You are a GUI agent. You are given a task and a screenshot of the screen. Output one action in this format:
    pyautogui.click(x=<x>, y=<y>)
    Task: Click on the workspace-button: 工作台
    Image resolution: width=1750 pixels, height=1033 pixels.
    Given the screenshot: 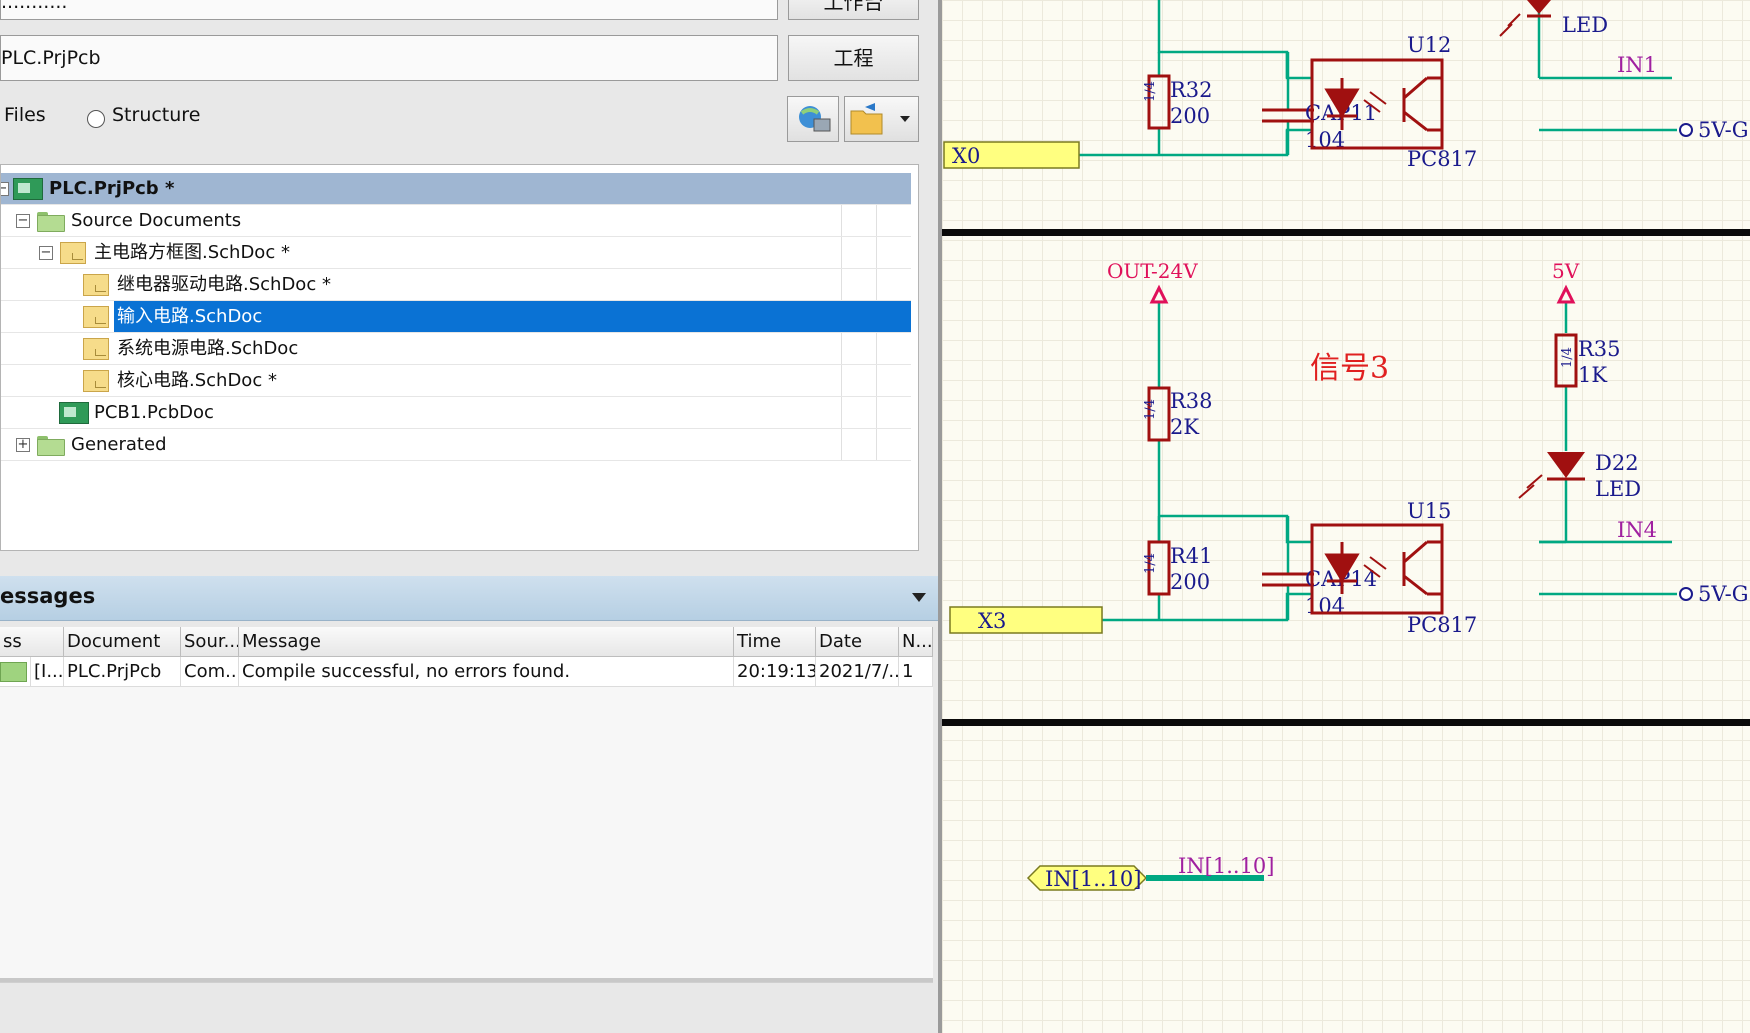 What is the action you would take?
    pyautogui.click(x=853, y=10)
    